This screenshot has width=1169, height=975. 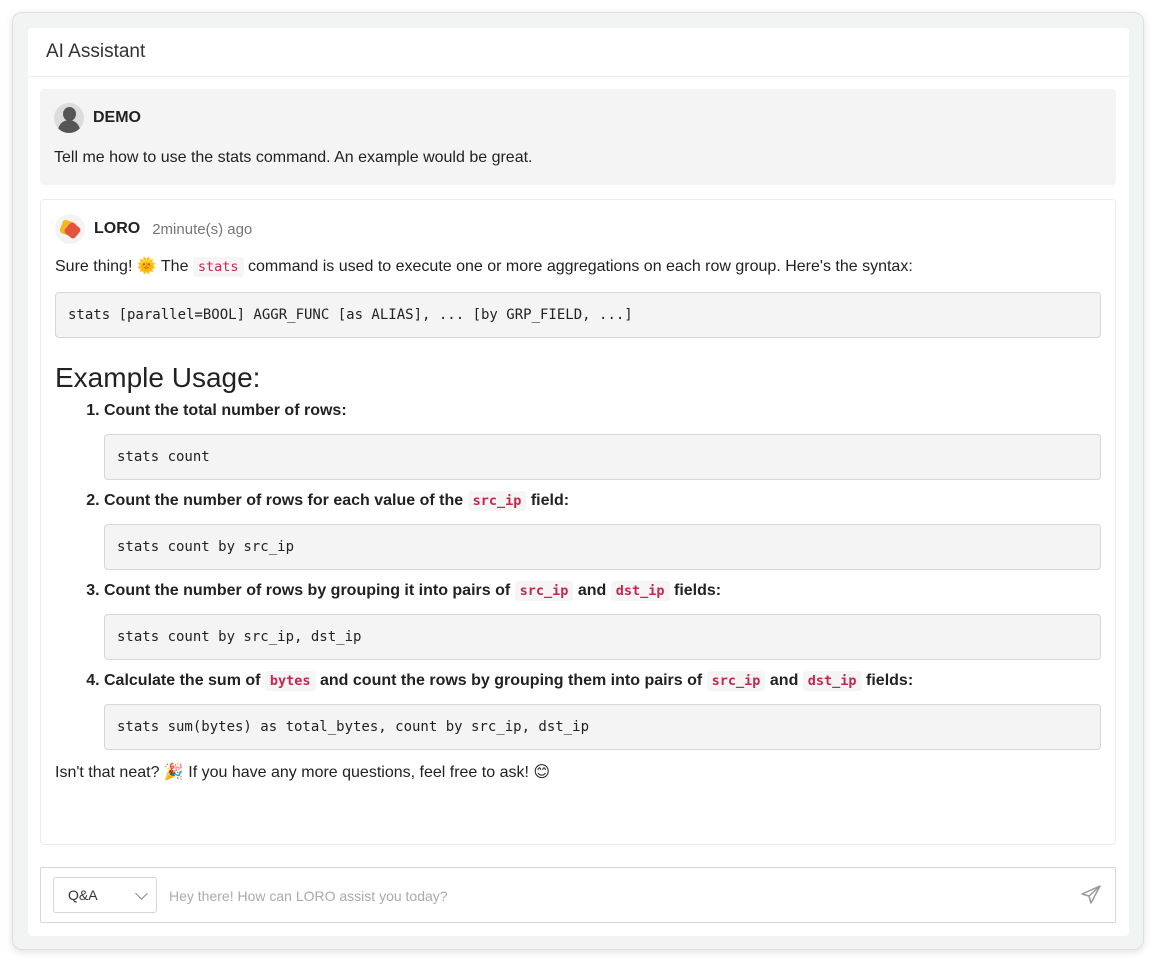 I want to click on ai-avatar, so click(x=70, y=229).